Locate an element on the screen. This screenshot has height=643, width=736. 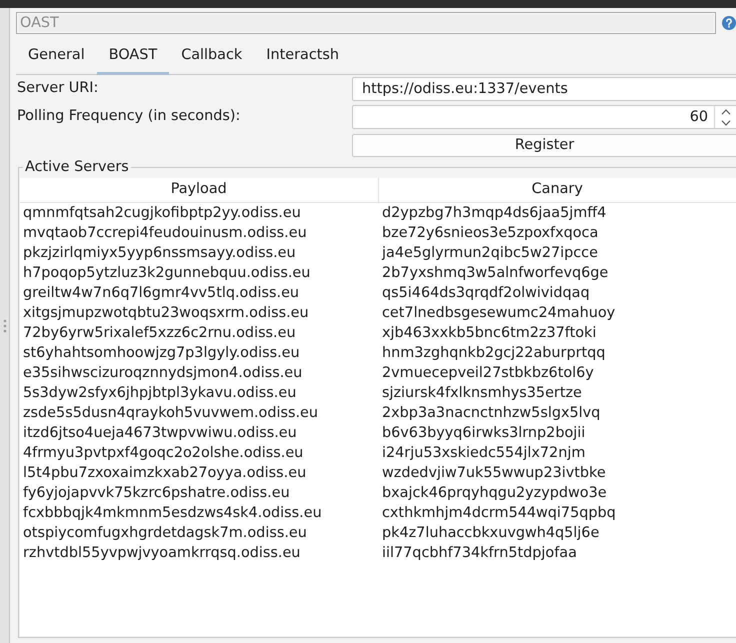
table-cell-text: mvqtaob7ccrepi4feudouinusm.odiss.eu is located at coordinates (165, 233).